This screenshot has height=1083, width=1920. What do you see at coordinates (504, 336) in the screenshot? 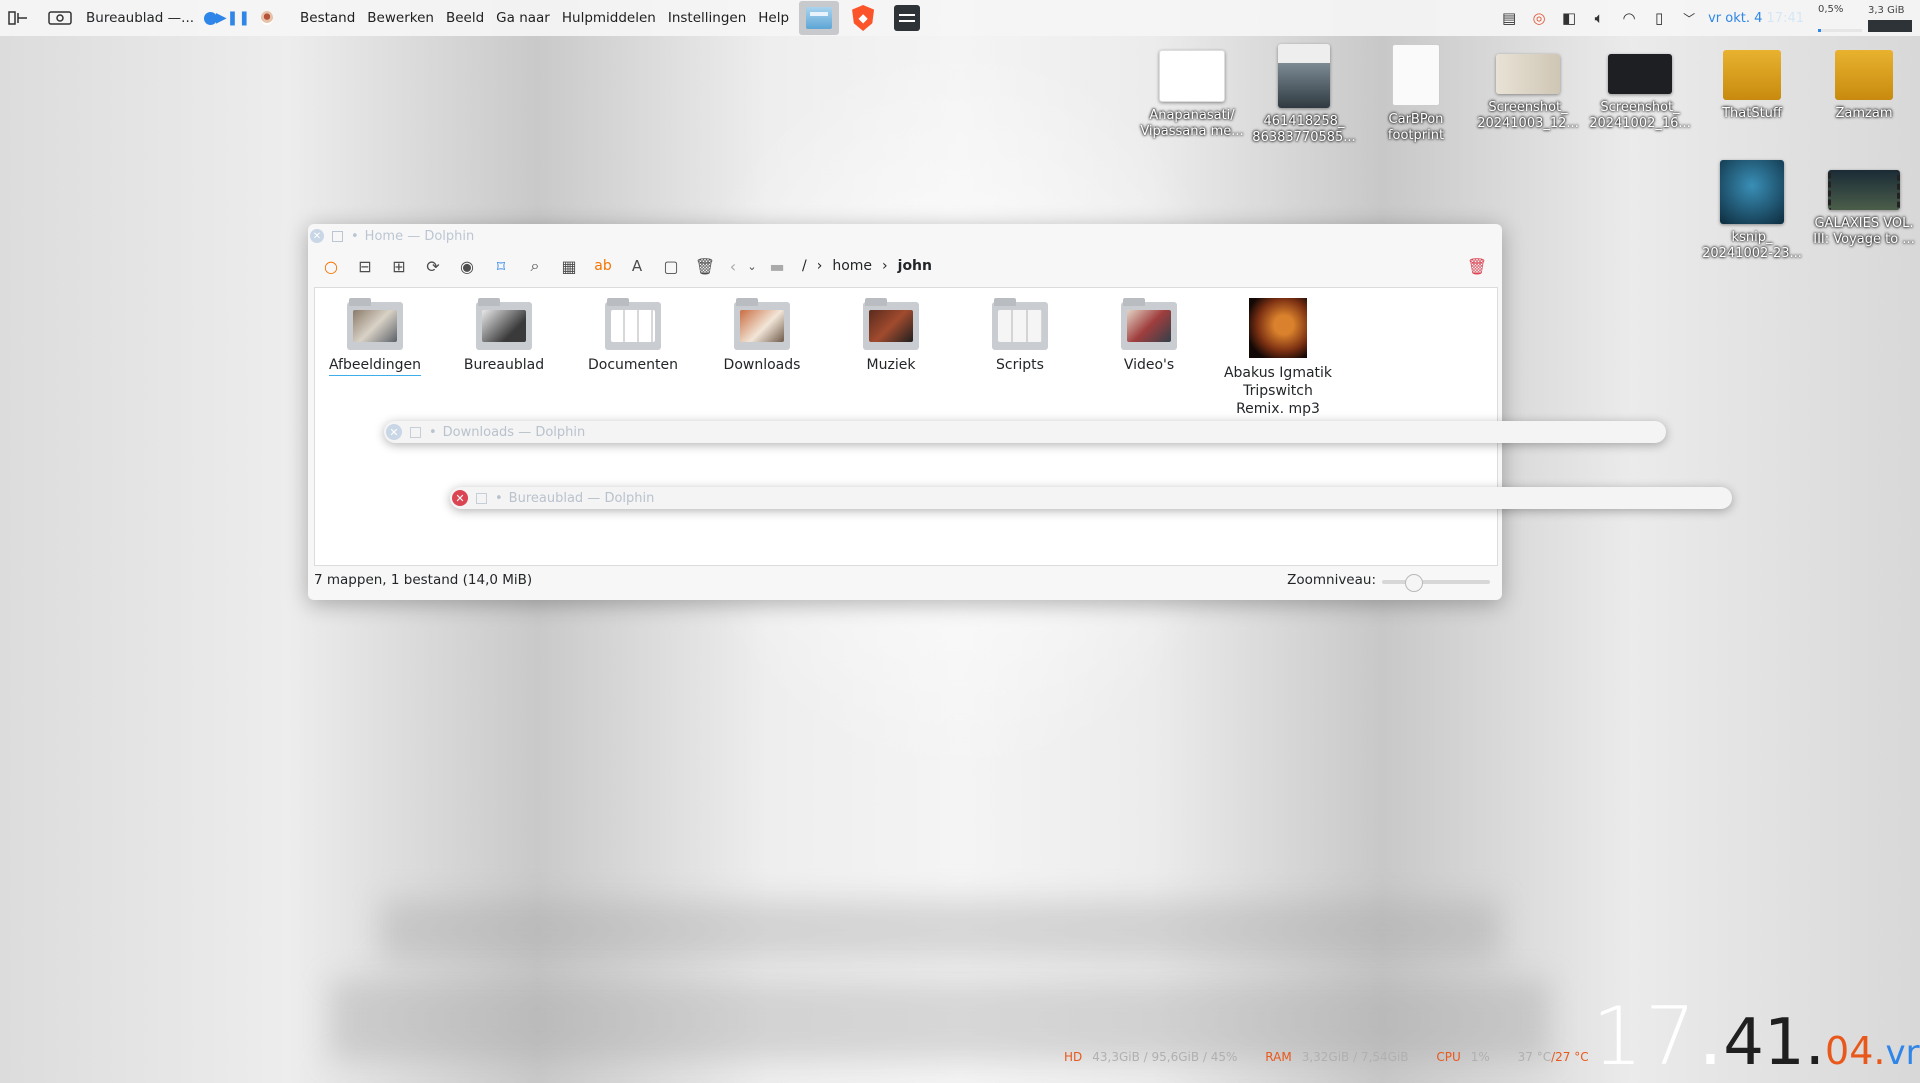
I see `folder-bureaublad: Bureaublad` at bounding box center [504, 336].